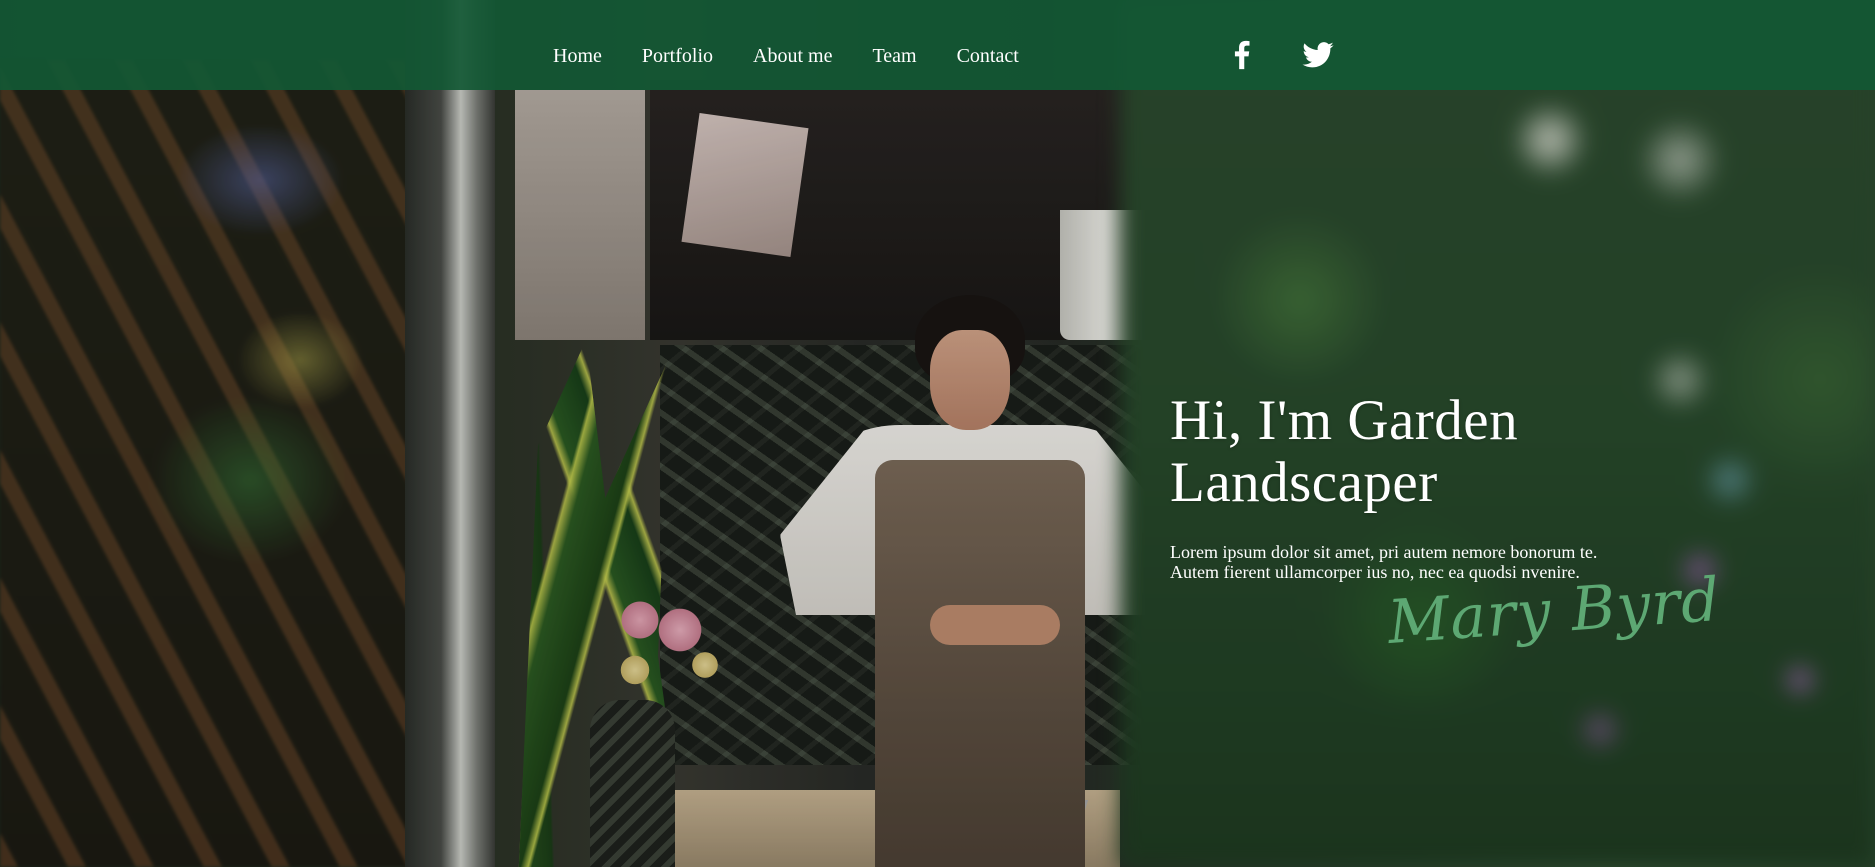 This screenshot has height=867, width=1875. I want to click on top-navigation-bar: Home Portfolio About me Team Contact, so click(937, 45).